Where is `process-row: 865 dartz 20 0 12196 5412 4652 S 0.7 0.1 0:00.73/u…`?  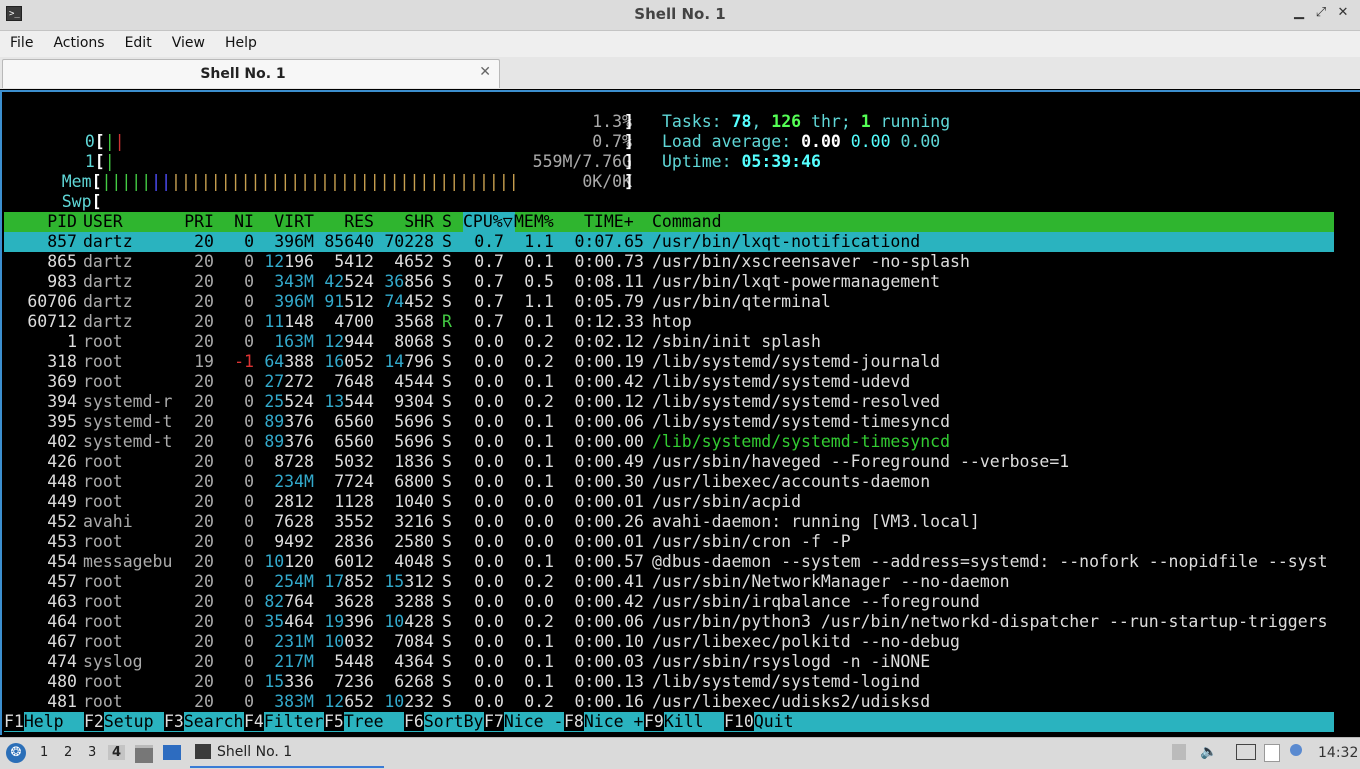
process-row: 865 dartz 20 0 12196 5412 4652 S 0.7 0.1 0:00.73/u… is located at coordinates (667, 262).